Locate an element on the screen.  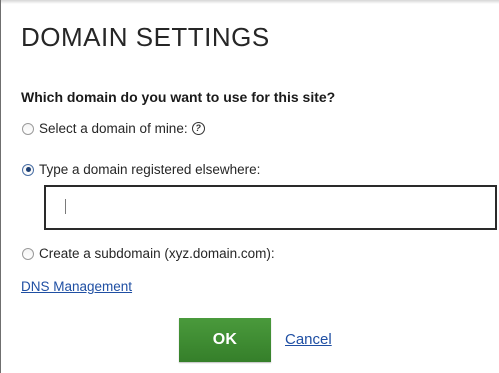
radio-type-domain is located at coordinates (28, 169).